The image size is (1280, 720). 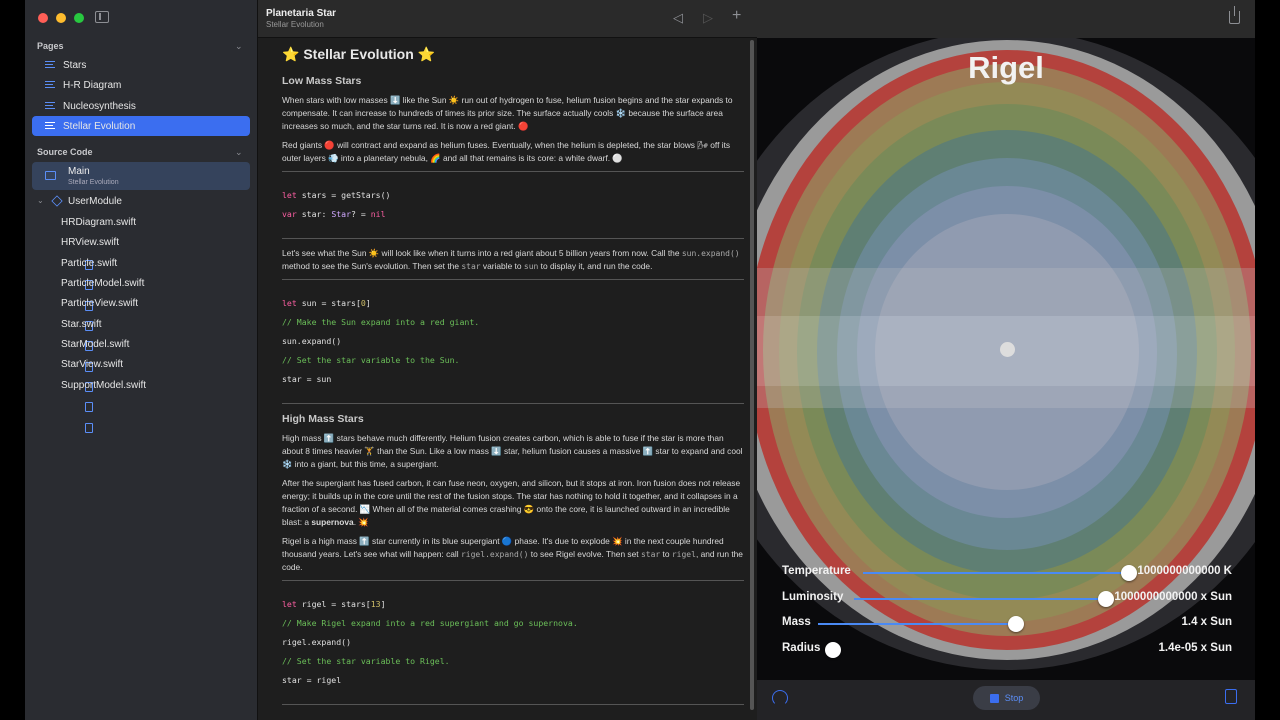 I want to click on forward-icon: ▷, so click(x=708, y=18).